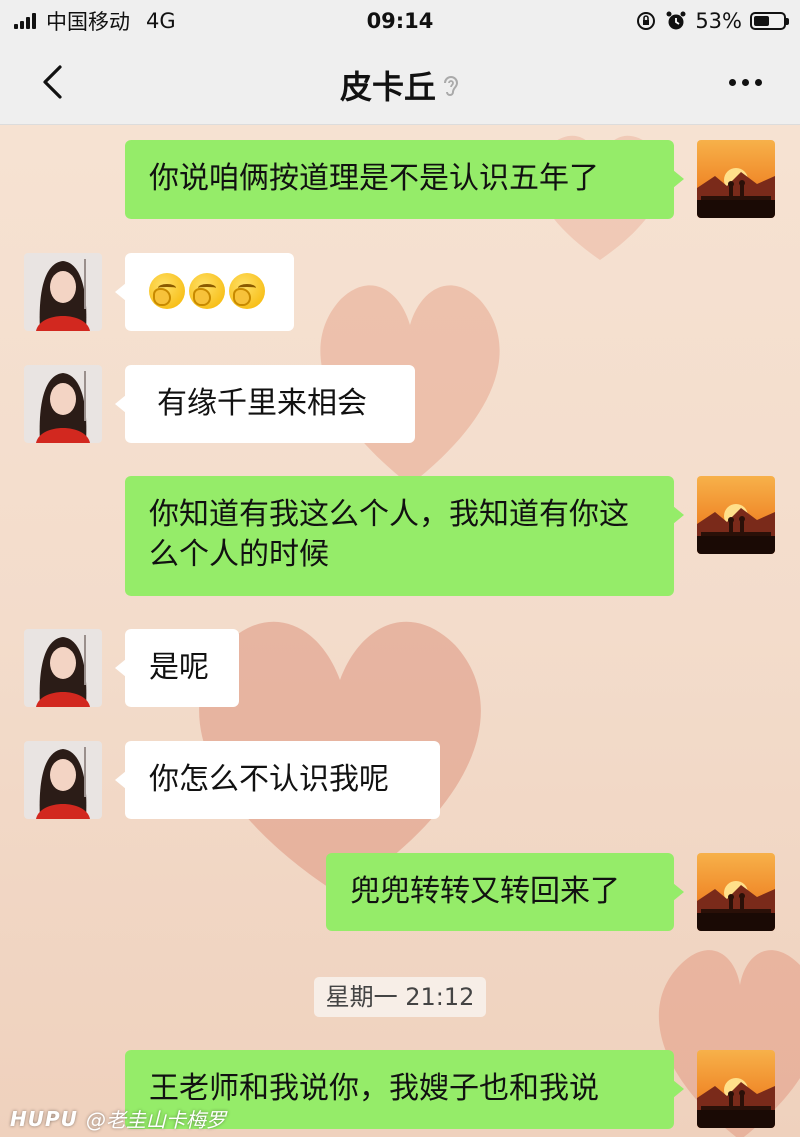 This screenshot has width=800, height=1137. What do you see at coordinates (388, 87) in the screenshot?
I see `chat-title: 皮卡丘` at bounding box center [388, 87].